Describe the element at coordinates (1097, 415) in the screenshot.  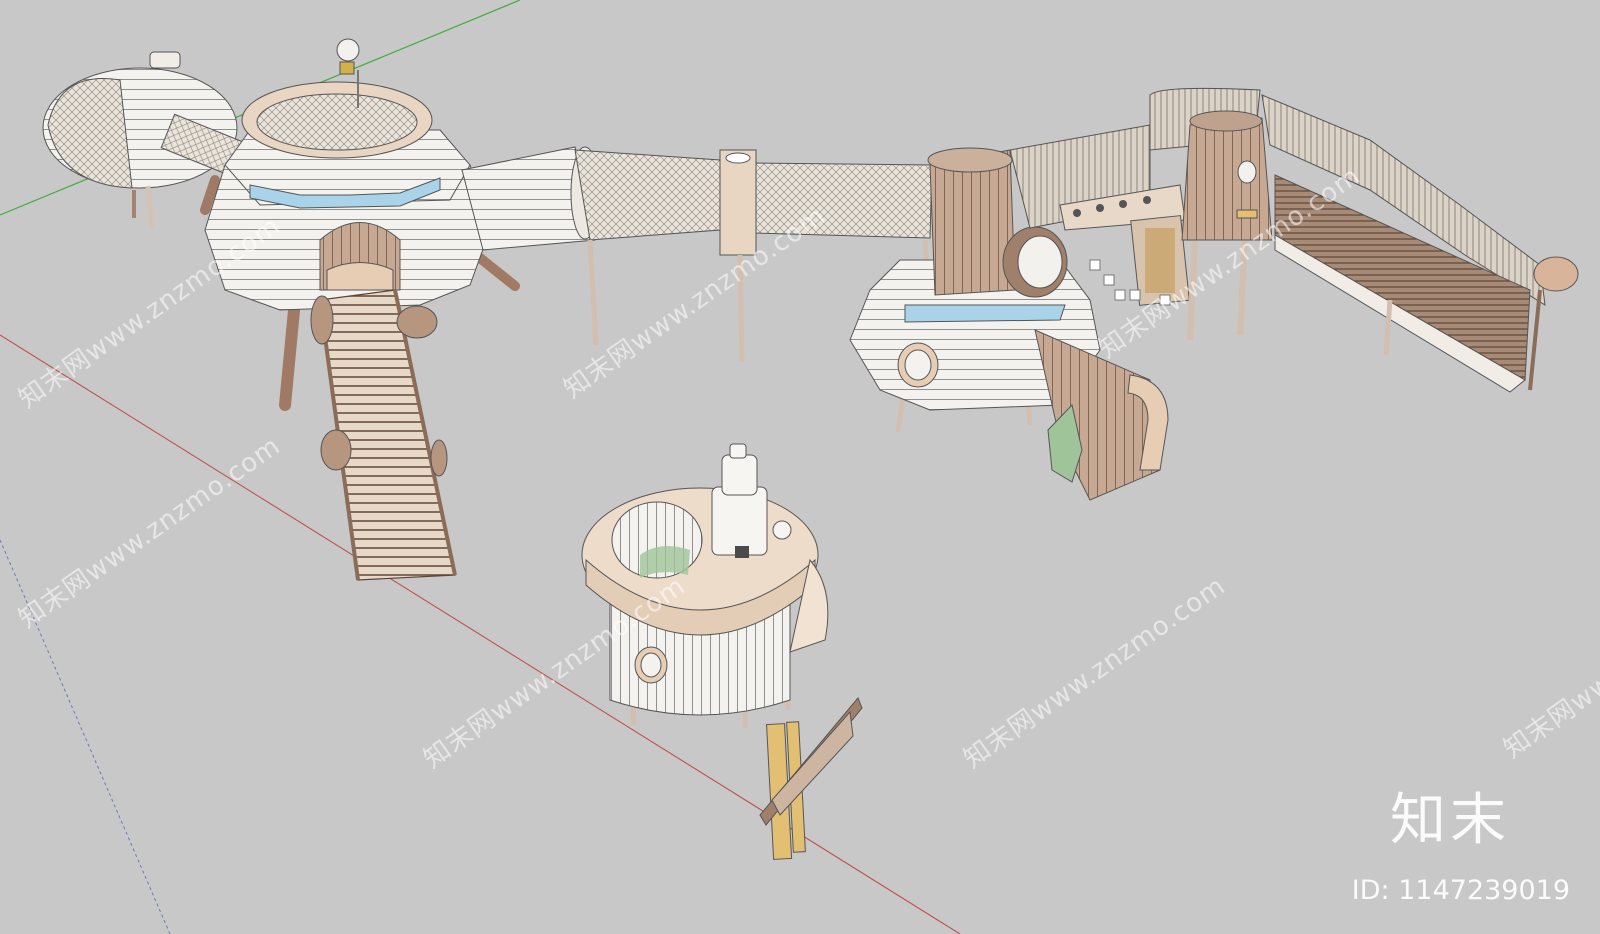
I see `middle-tunnel` at that location.